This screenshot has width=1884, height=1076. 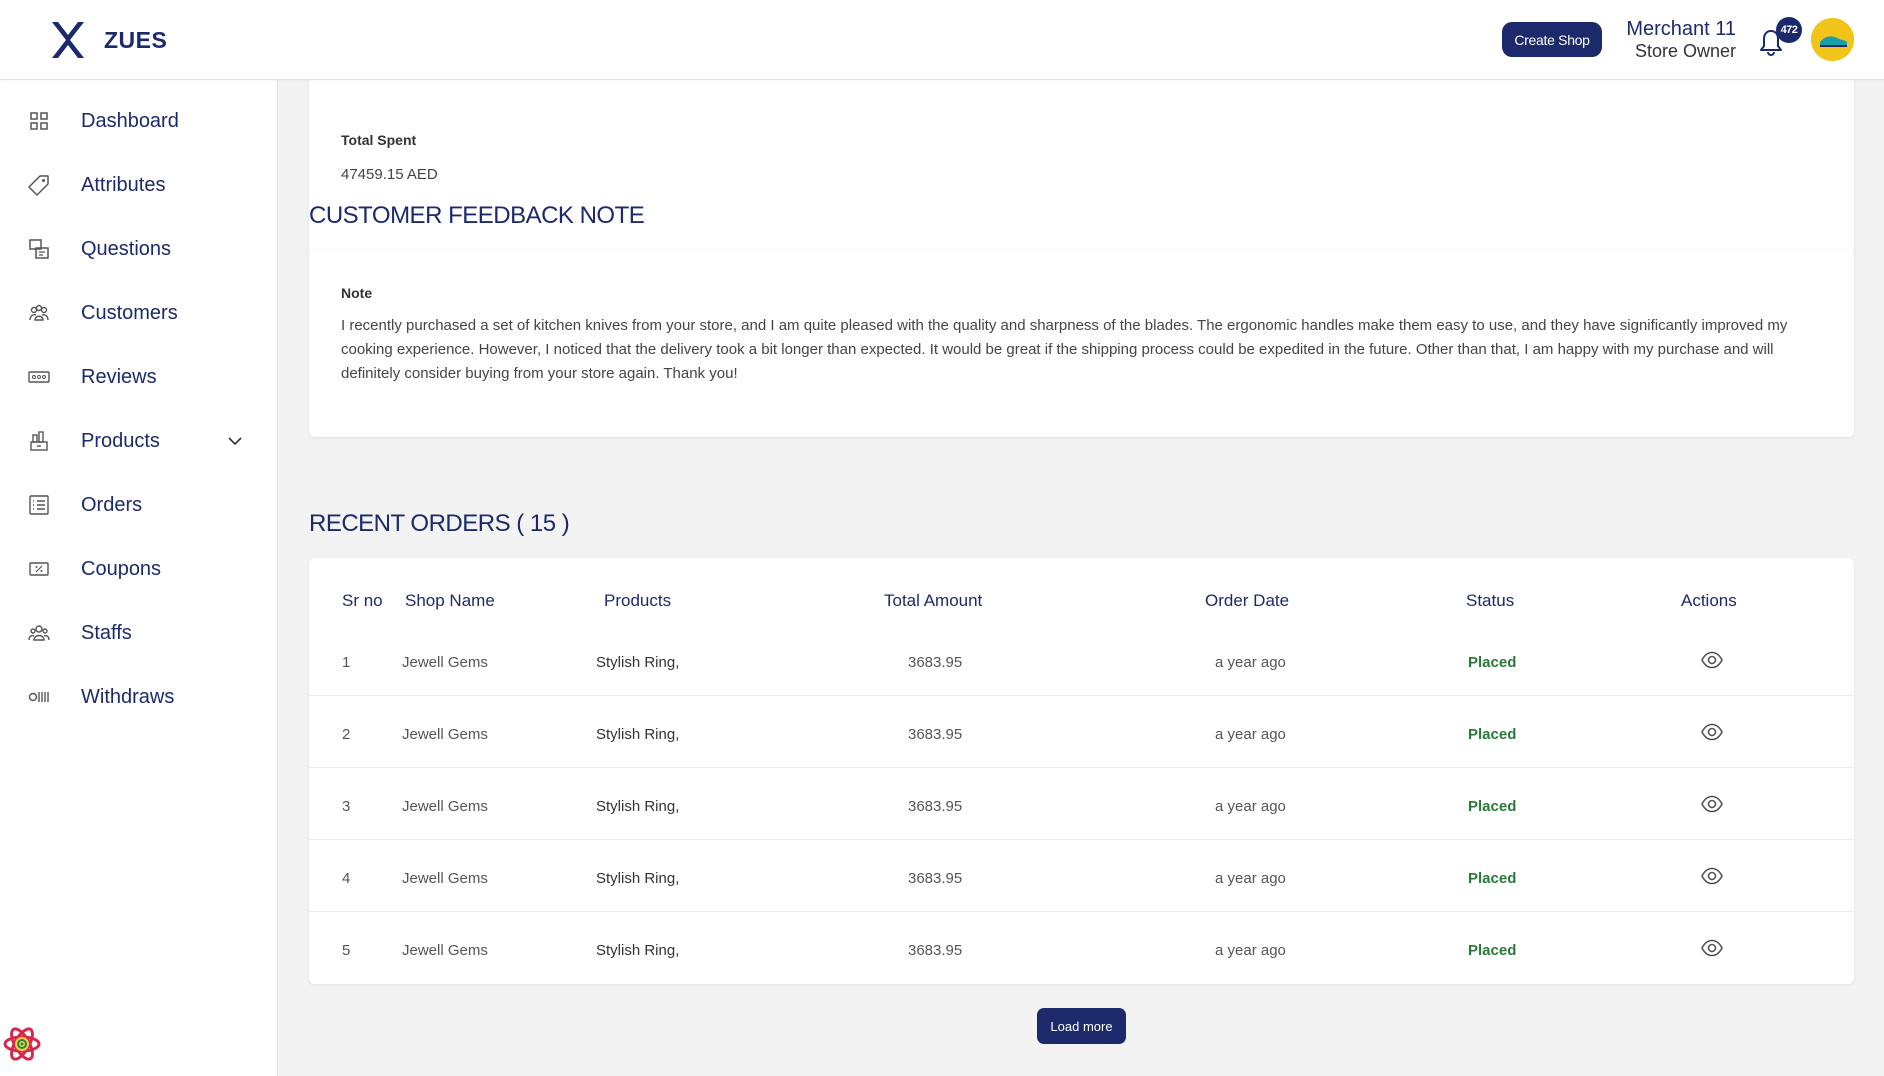 What do you see at coordinates (39, 249) in the screenshot?
I see `questions-icon` at bounding box center [39, 249].